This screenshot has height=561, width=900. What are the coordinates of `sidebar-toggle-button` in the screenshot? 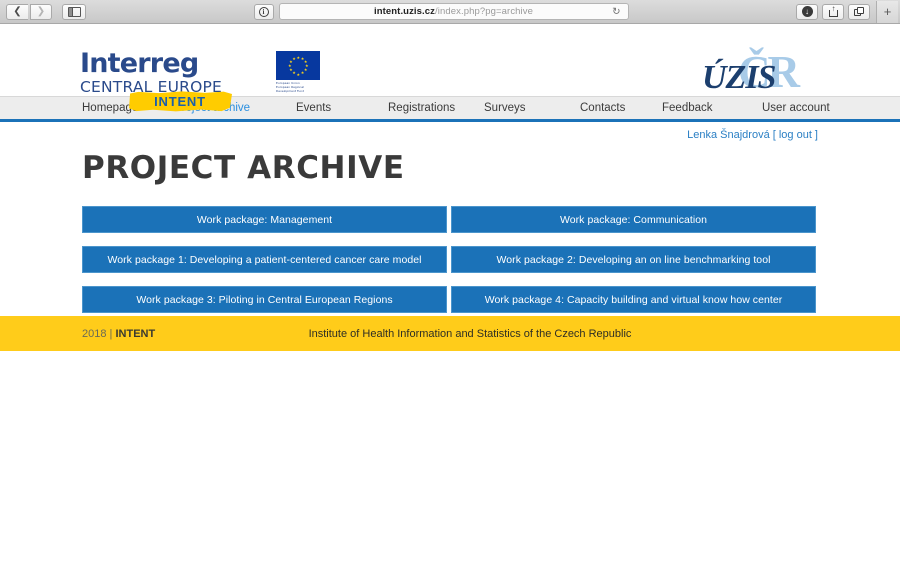 It's located at (74, 11).